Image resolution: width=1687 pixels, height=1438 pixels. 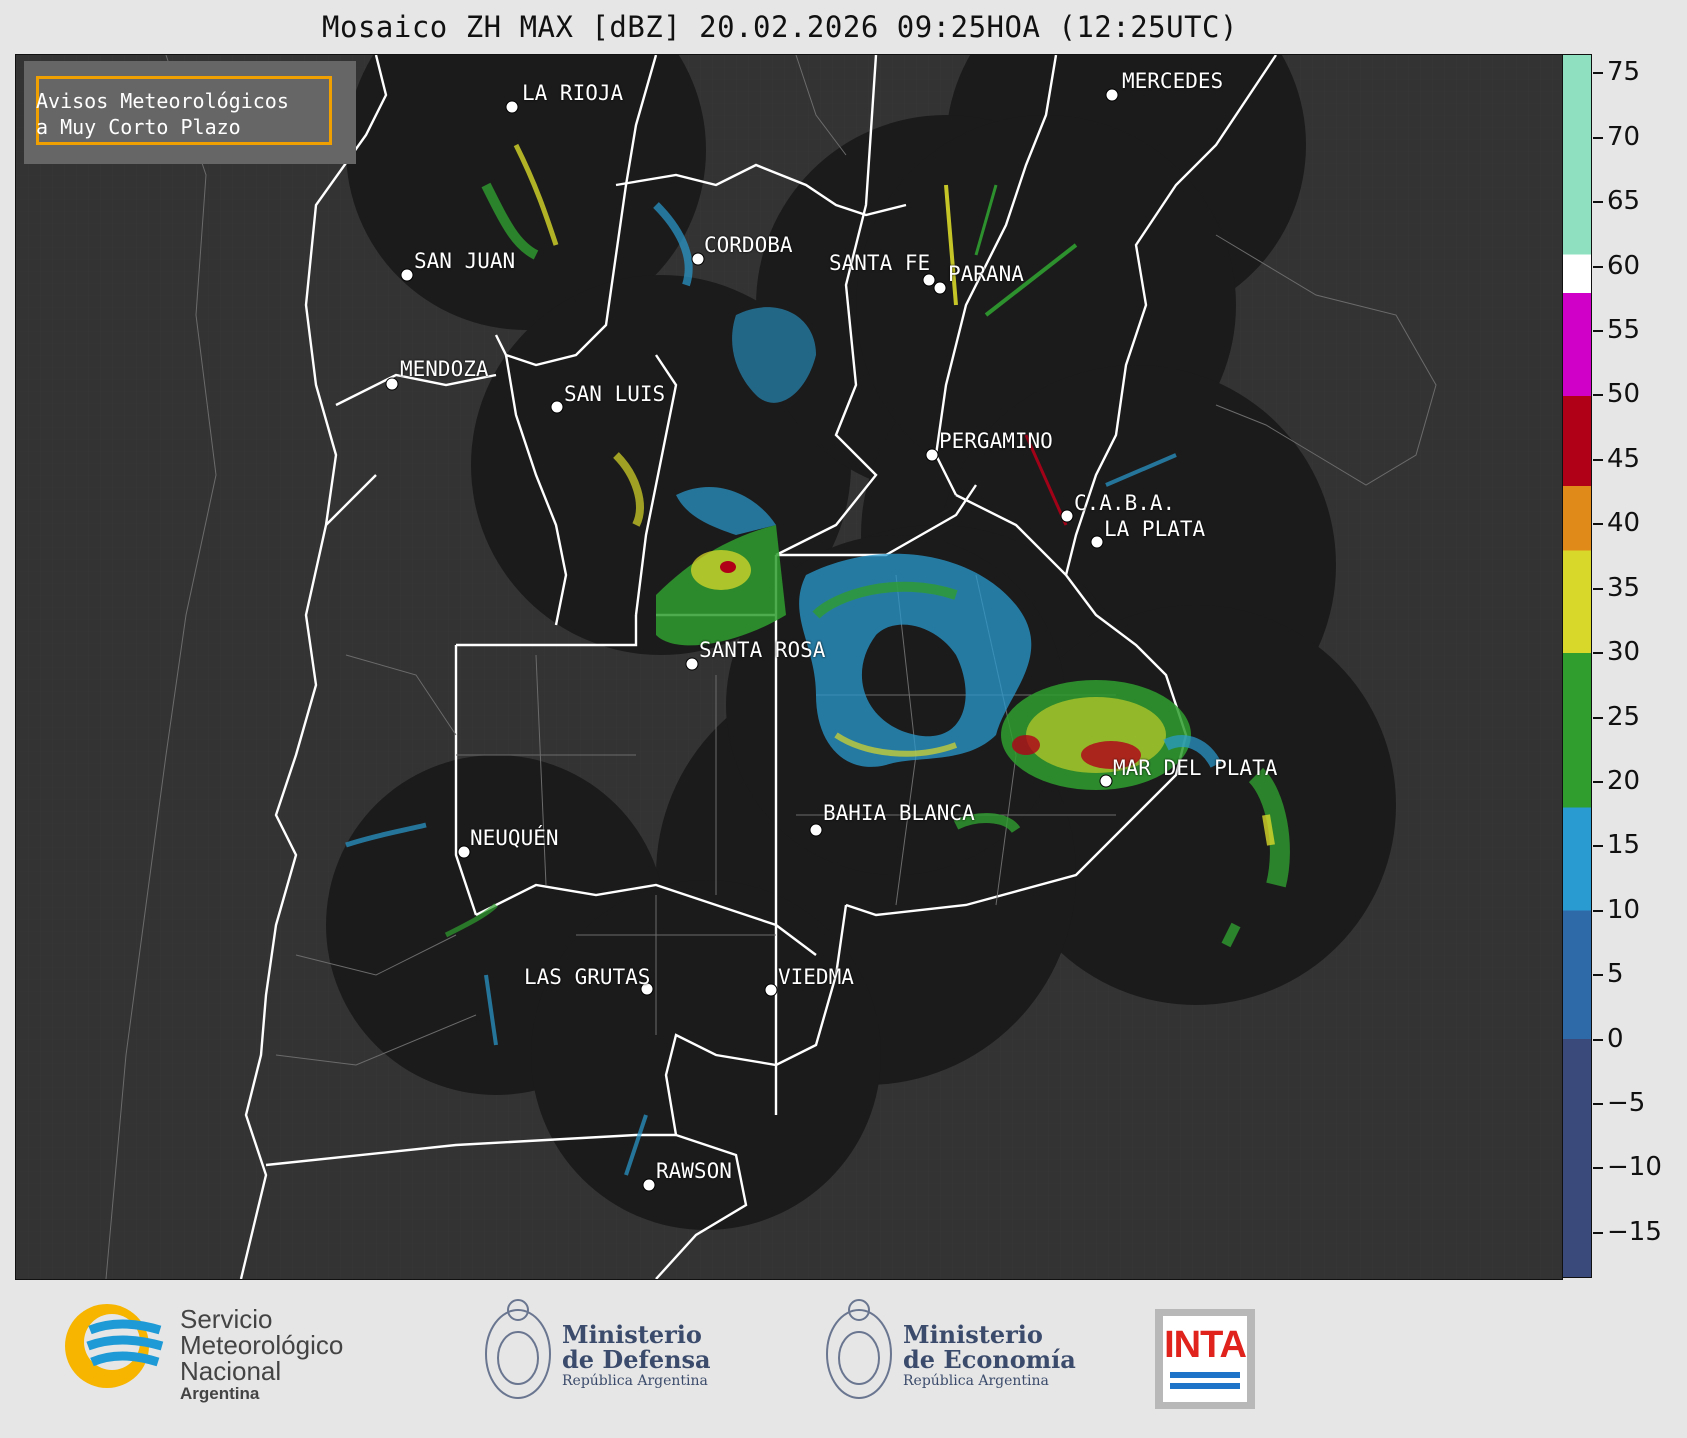 What do you see at coordinates (1624, 587) in the screenshot?
I see `colorbar-tick-label: 35` at bounding box center [1624, 587].